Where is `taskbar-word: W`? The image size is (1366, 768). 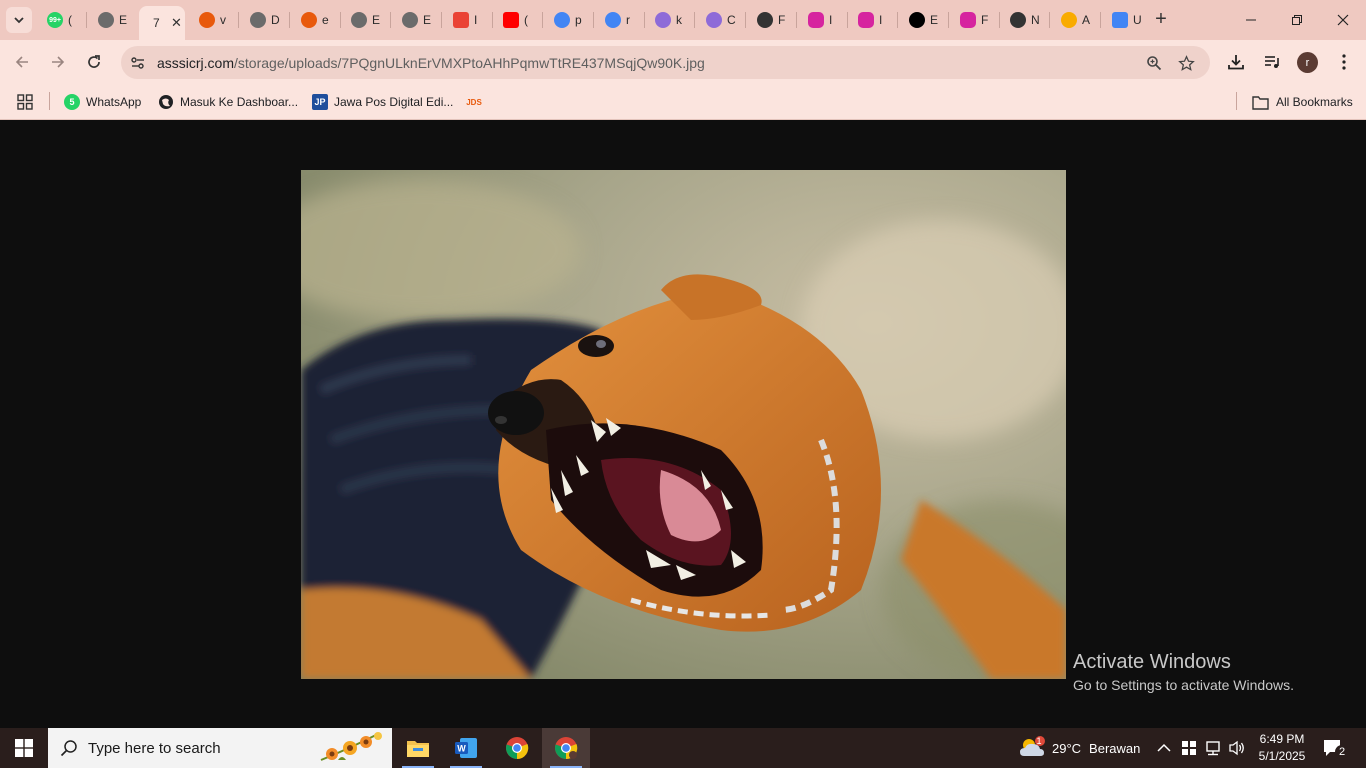 taskbar-word: W is located at coordinates (466, 748).